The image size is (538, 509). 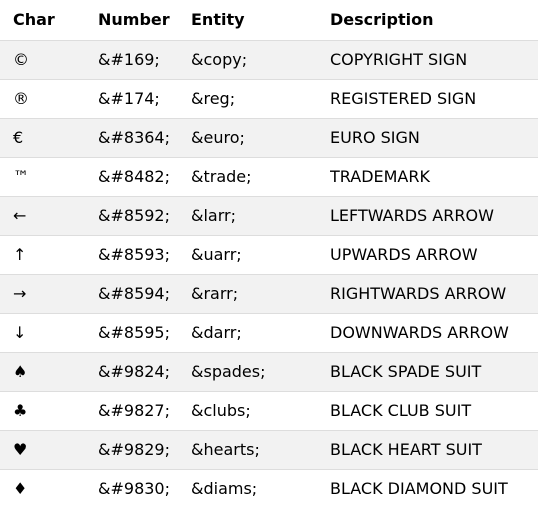 I want to click on entity-cell: &hearts;, so click(x=225, y=449).